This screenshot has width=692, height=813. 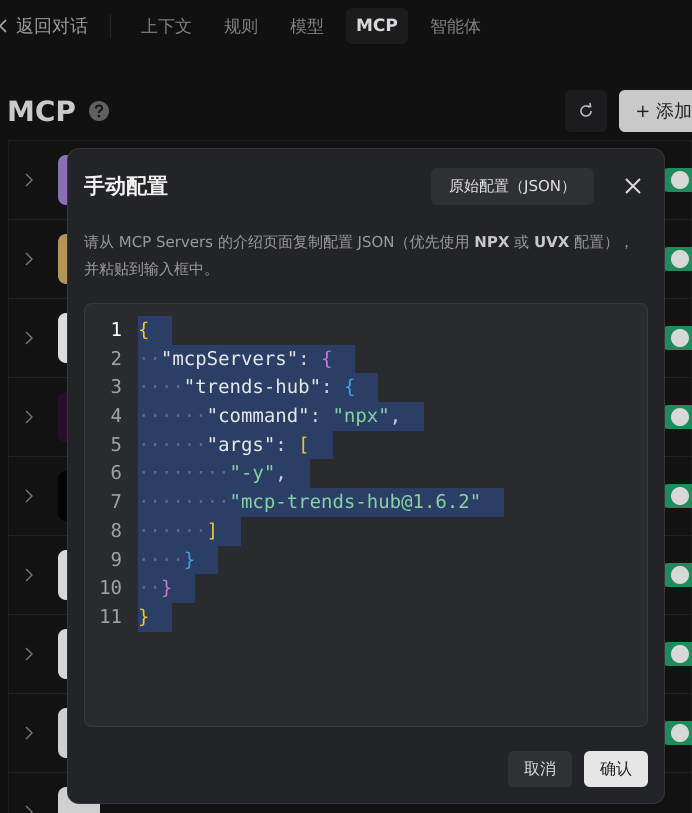 I want to click on dialog-description: 请从 MCP Servers 的介绍页面复制配置 JSON（优先使用 NPX 或 UVX 配置），并粘贴到输入框中。, so click(x=360, y=256).